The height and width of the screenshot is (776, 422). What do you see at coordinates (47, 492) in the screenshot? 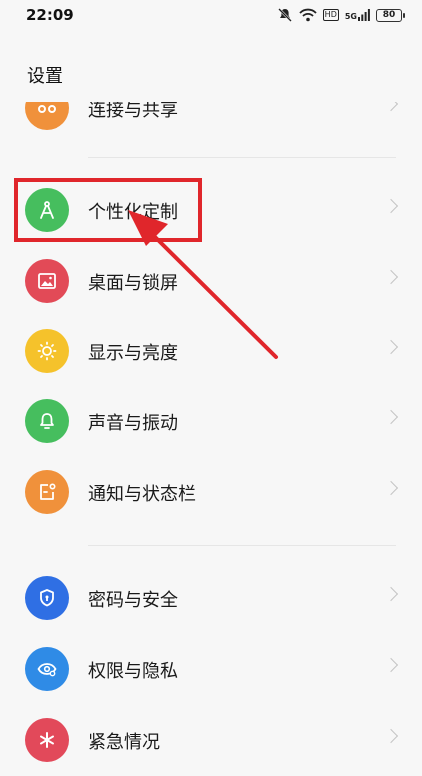
I see `notification-icon` at bounding box center [47, 492].